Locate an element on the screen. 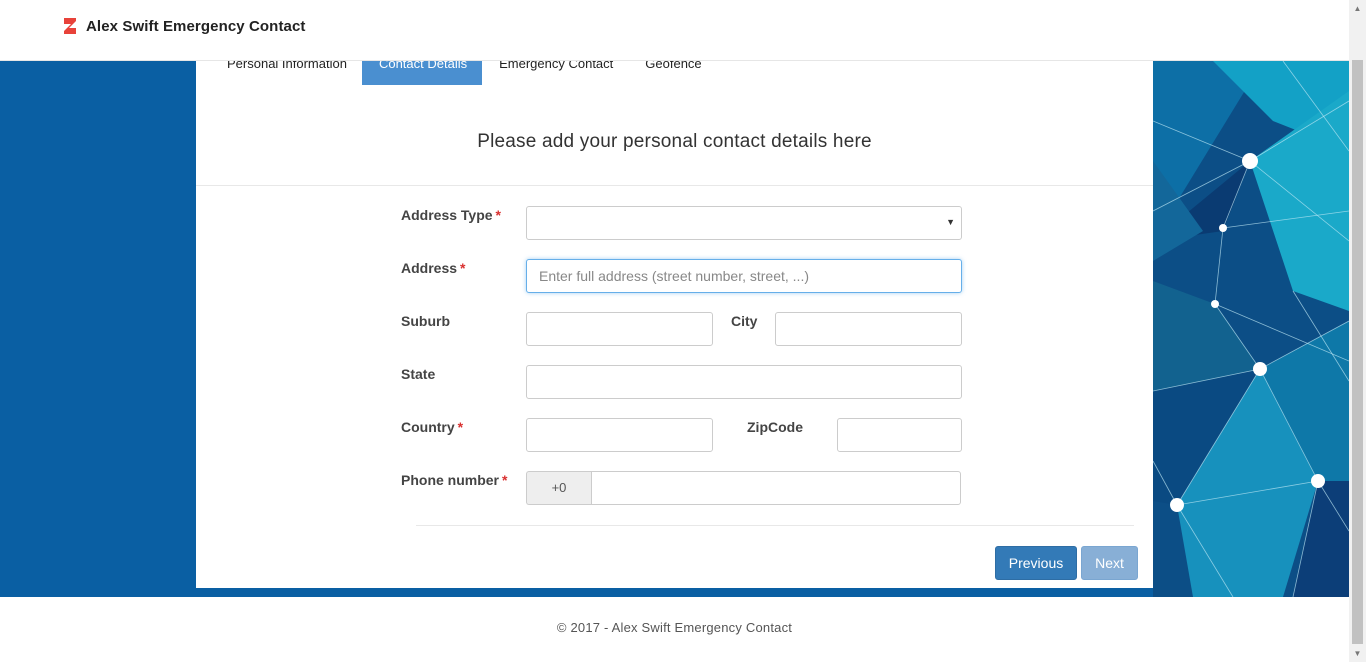 The height and width of the screenshot is (662, 1366). country-label-text: Country is located at coordinates (428, 427).